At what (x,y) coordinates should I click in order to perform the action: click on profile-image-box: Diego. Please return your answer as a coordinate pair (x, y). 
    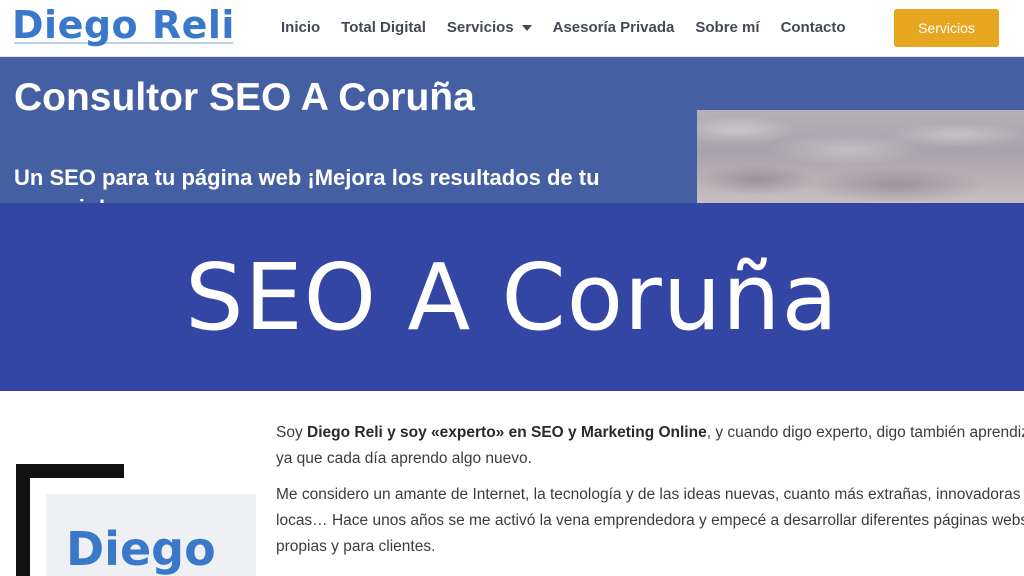
    Looking at the image, I should click on (136, 520).